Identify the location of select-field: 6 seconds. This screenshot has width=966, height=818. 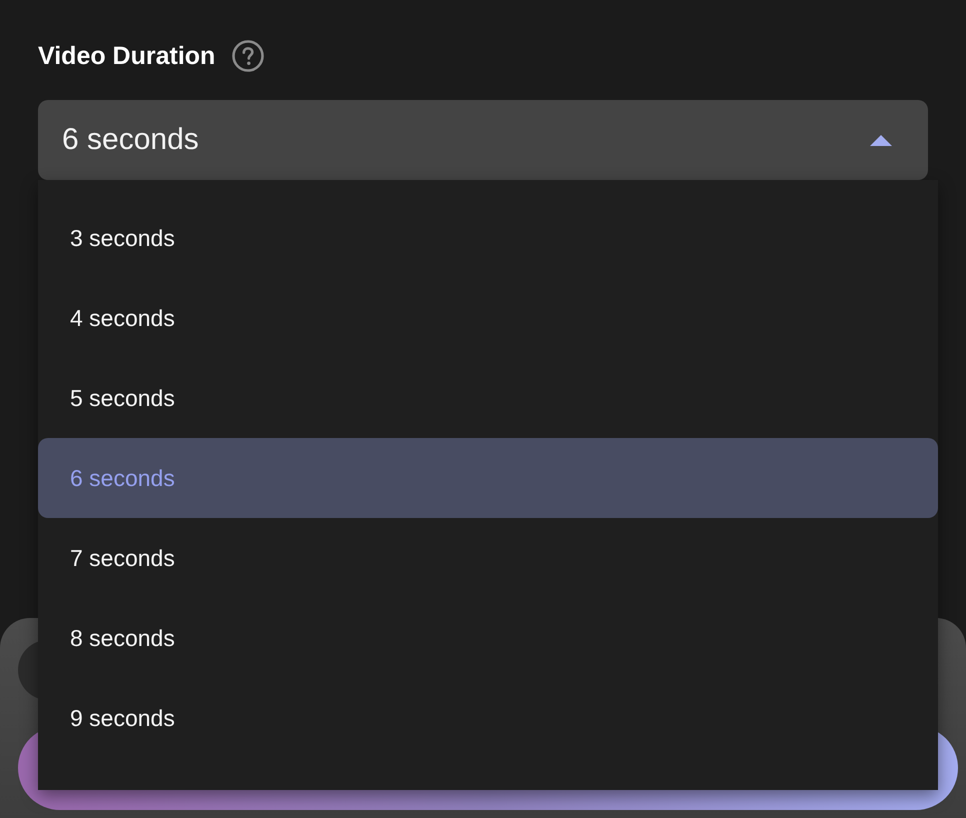
(483, 140).